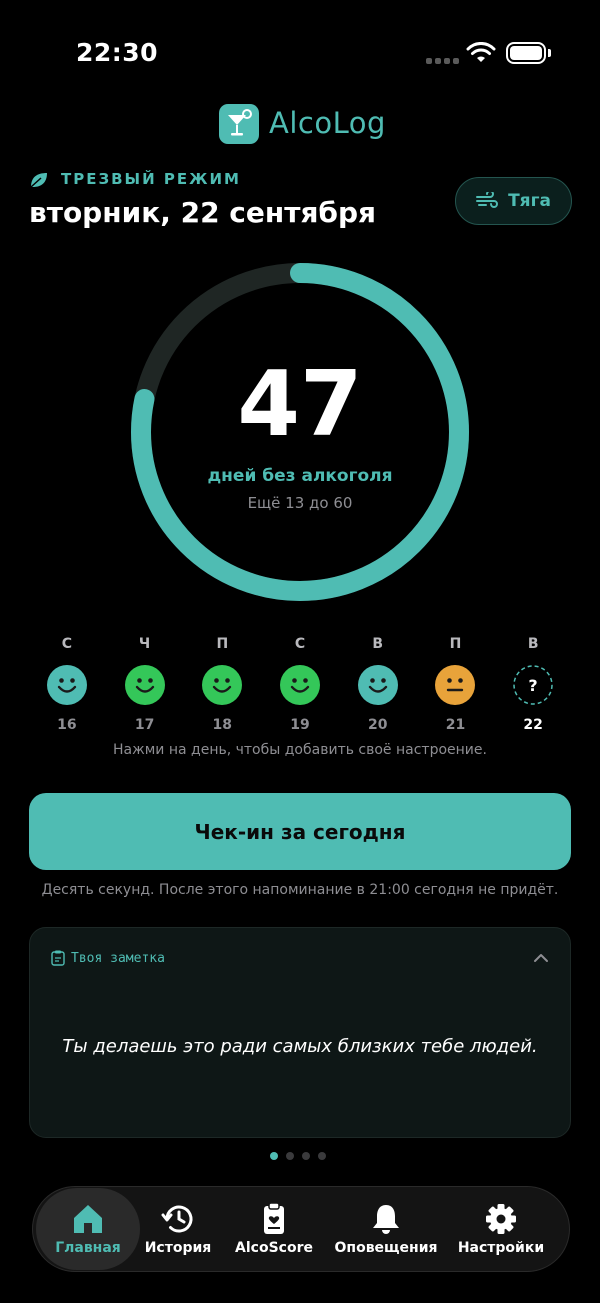 The width and height of the screenshot is (600, 1303). What do you see at coordinates (118, 958) in the screenshot?
I see `note-title: Твоя заметка` at bounding box center [118, 958].